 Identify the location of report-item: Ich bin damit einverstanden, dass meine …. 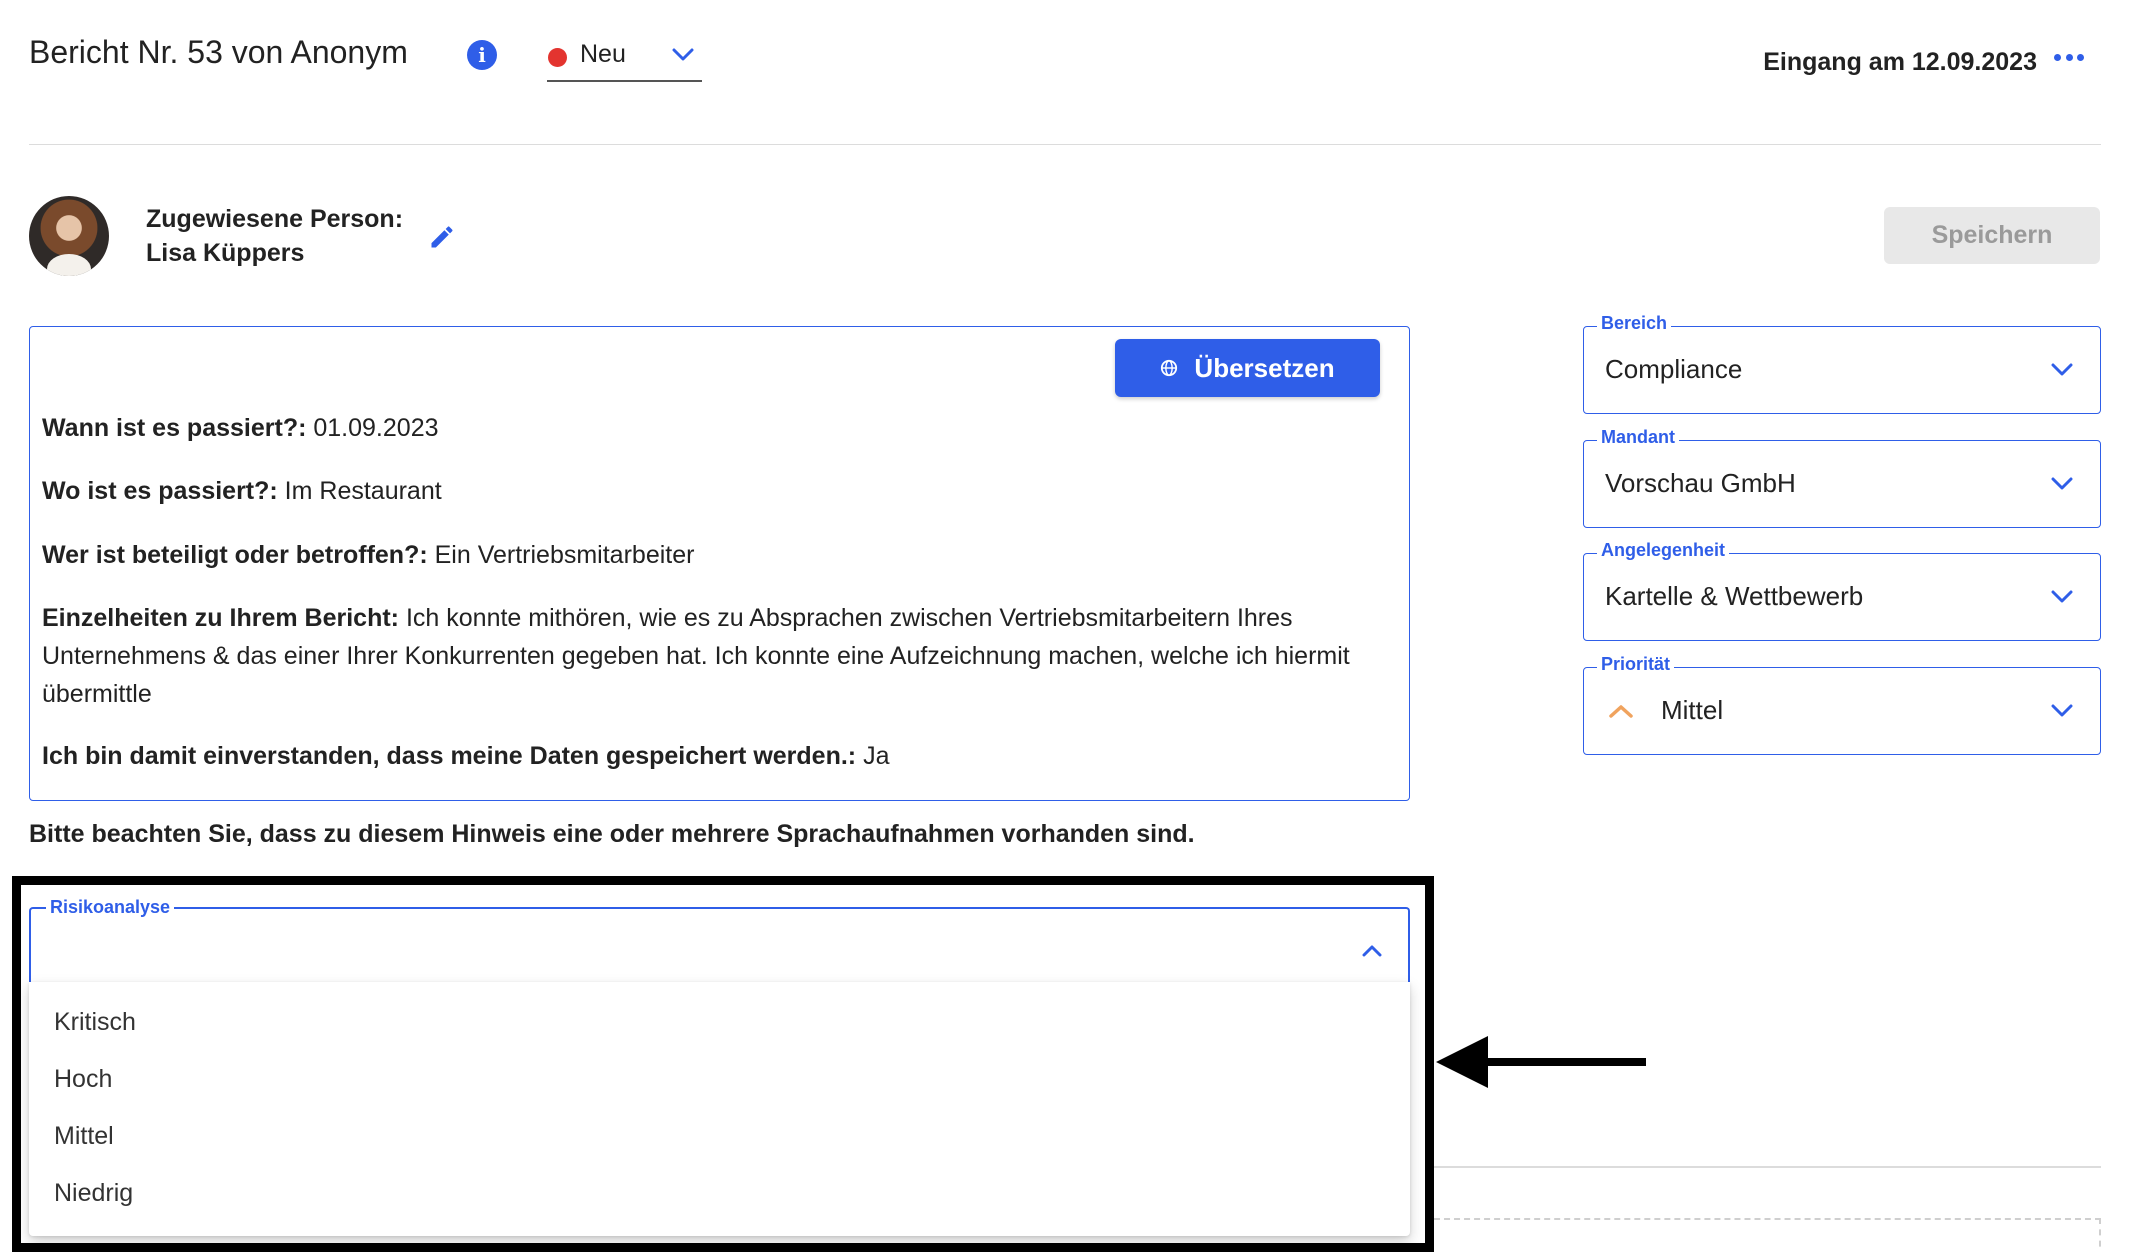
(717, 756).